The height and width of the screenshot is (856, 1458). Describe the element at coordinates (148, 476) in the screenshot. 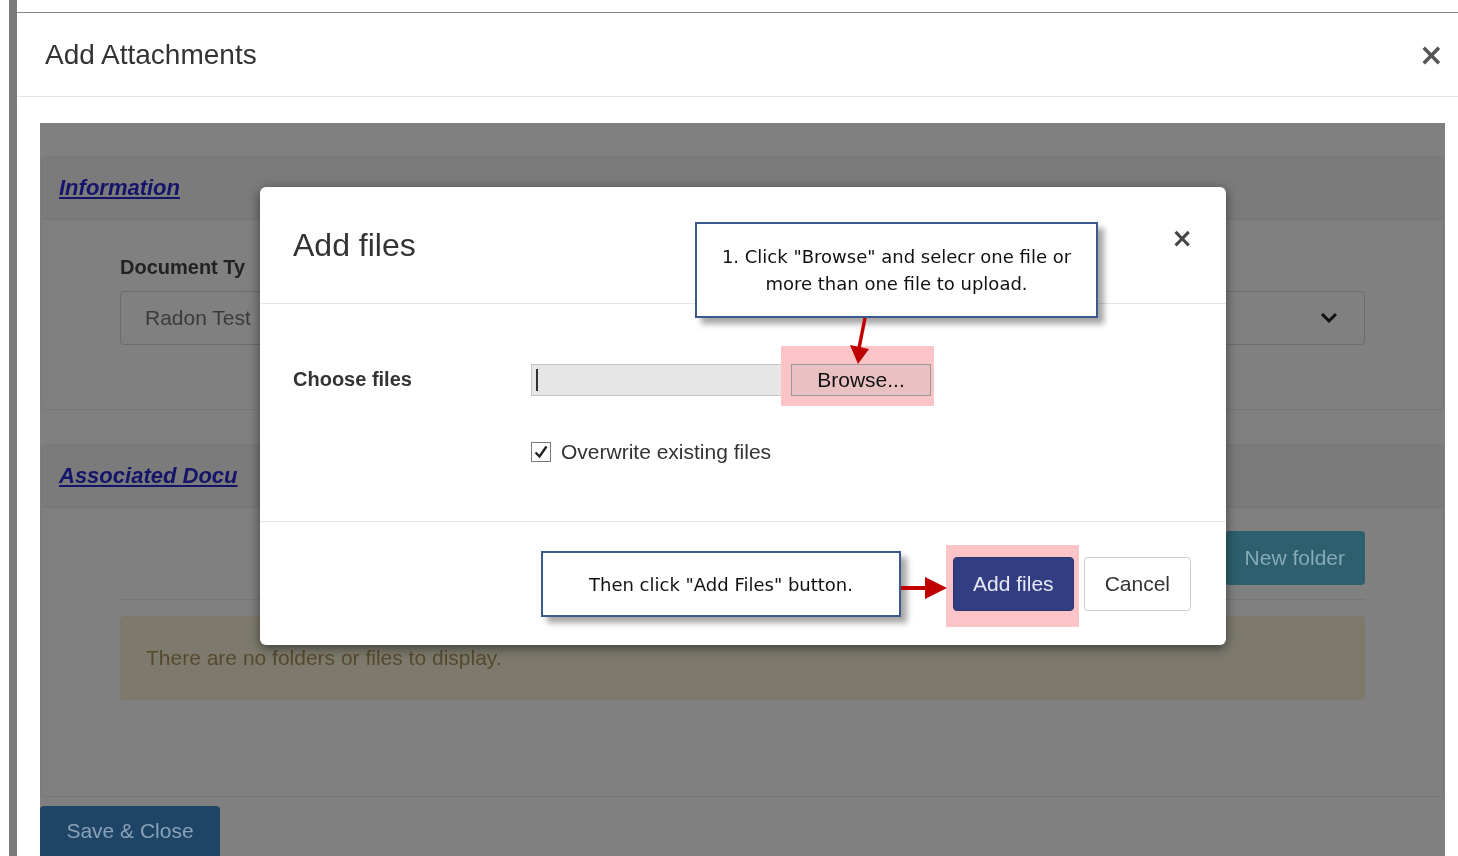

I see `section-link: Associated Docu` at that location.